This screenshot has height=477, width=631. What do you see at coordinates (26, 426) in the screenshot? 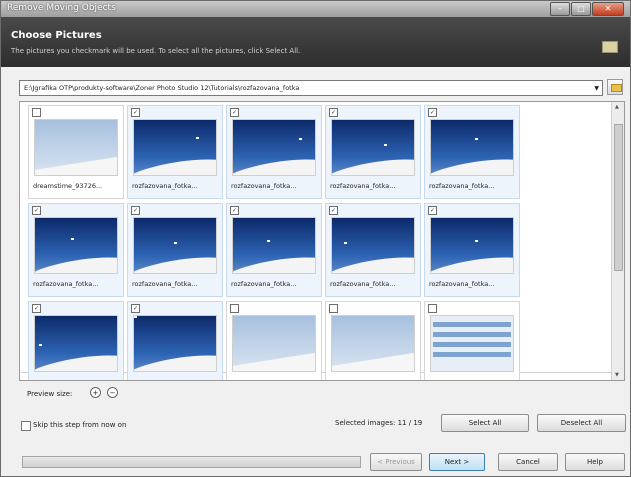
I see `skip-step-checkbox` at bounding box center [26, 426].